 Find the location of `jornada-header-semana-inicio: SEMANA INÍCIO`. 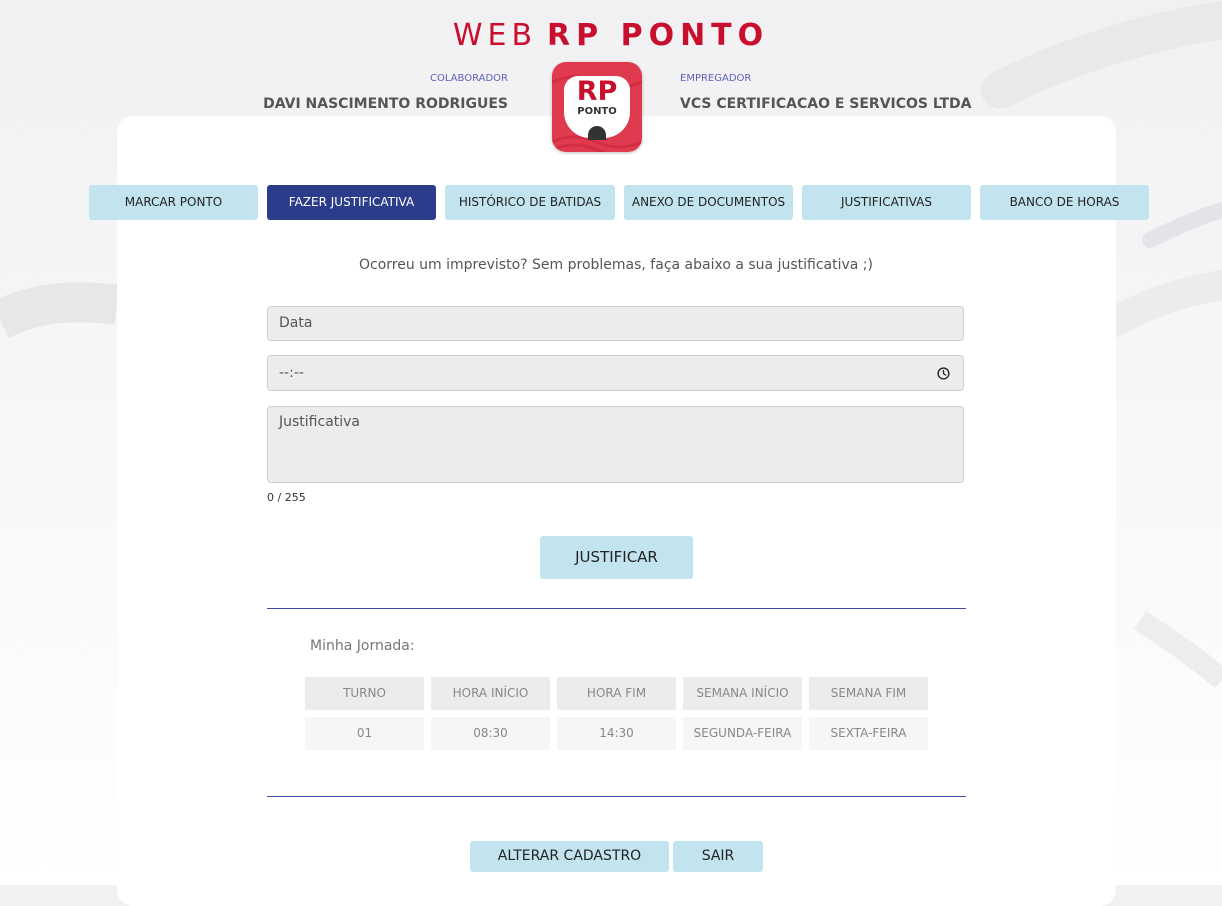

jornada-header-semana-inicio: SEMANA INÍCIO is located at coordinates (742, 693).